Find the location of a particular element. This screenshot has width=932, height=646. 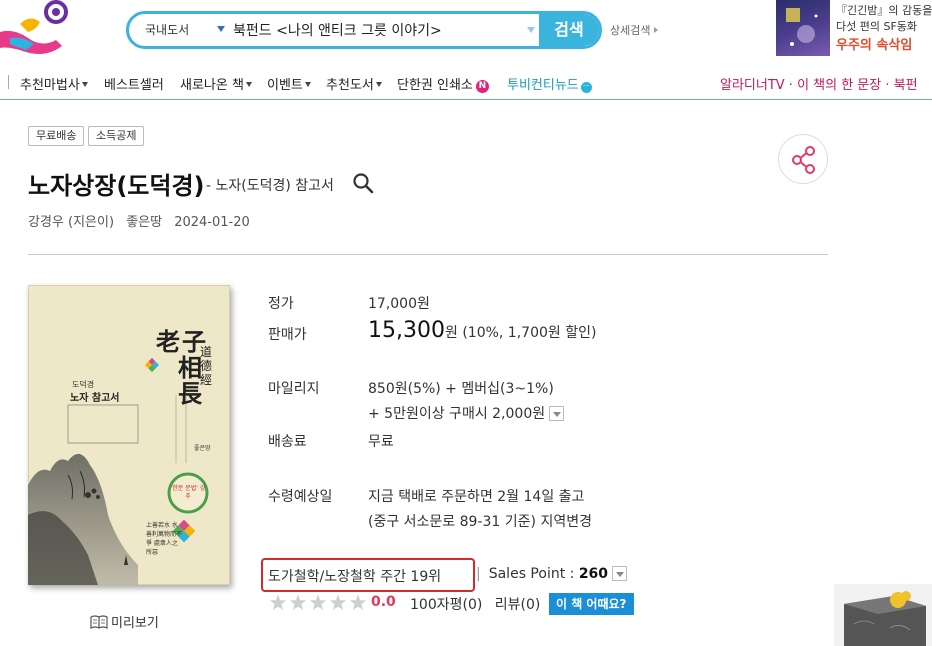

mileage-line-2-row: + 5만원이상 구매시 2,000원 is located at coordinates (466, 413).